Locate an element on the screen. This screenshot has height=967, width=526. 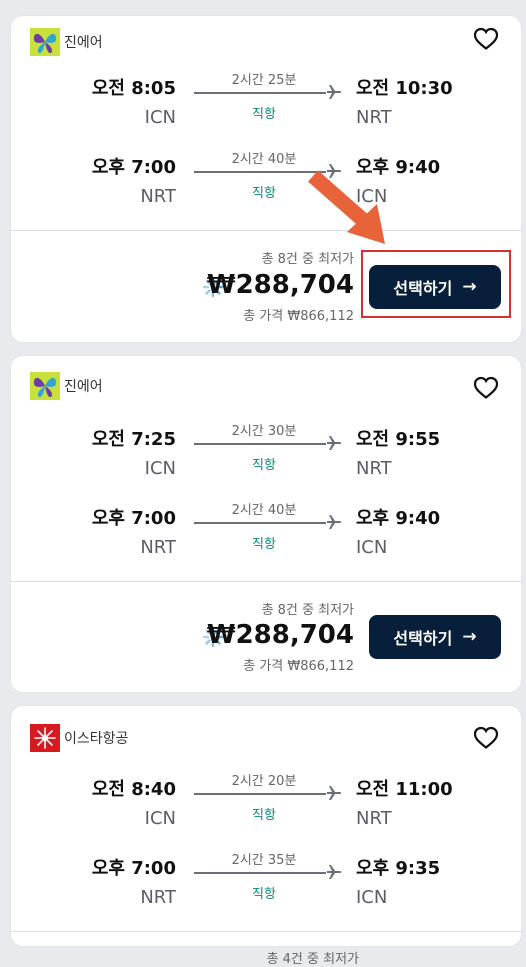
flight-duration: 2시간 30분 is located at coordinates (264, 431).